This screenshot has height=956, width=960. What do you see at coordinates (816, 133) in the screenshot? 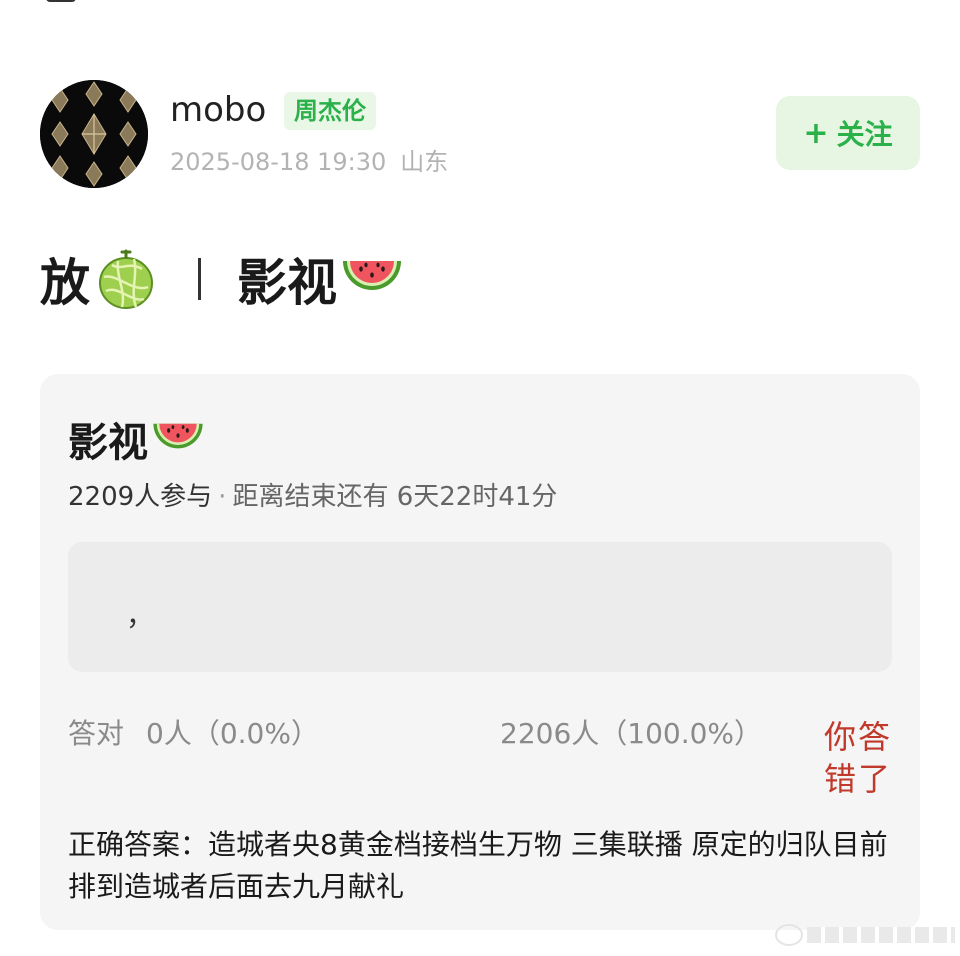
I see `plus-icon: +` at bounding box center [816, 133].